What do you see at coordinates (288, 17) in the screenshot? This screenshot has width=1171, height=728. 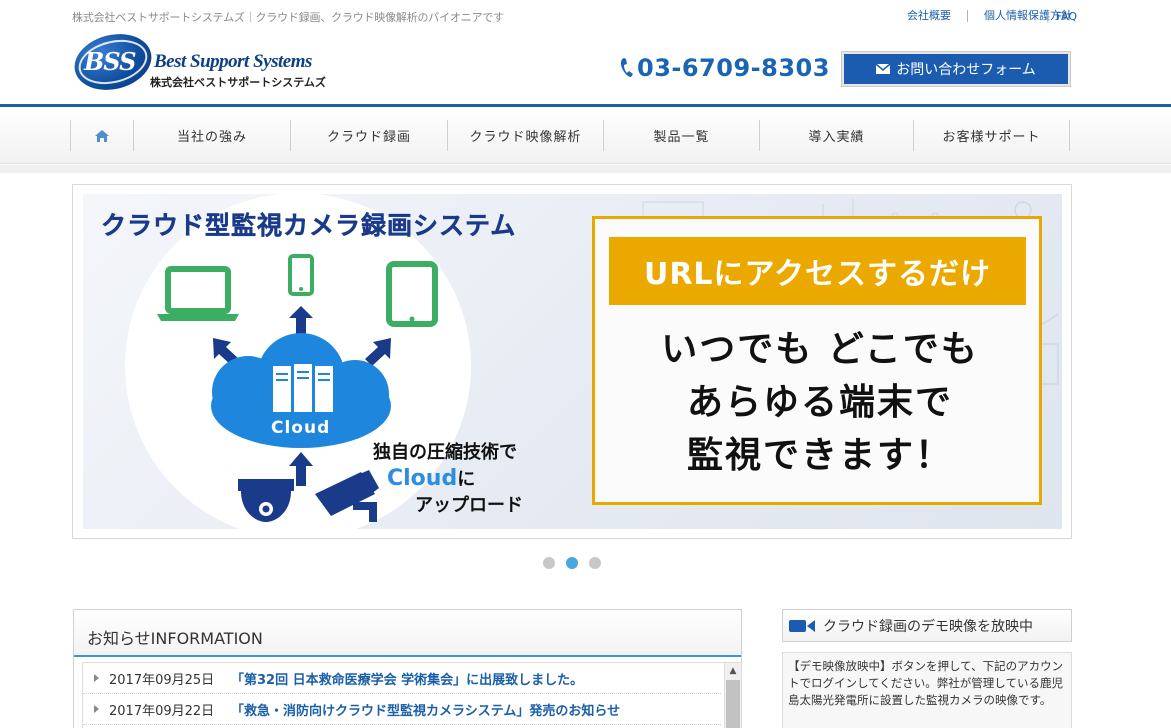 I see `site-tagline: 株式会社ベストサポートシステムズ｜クラウド録画、クラウド映像解析のパイオニアです` at bounding box center [288, 17].